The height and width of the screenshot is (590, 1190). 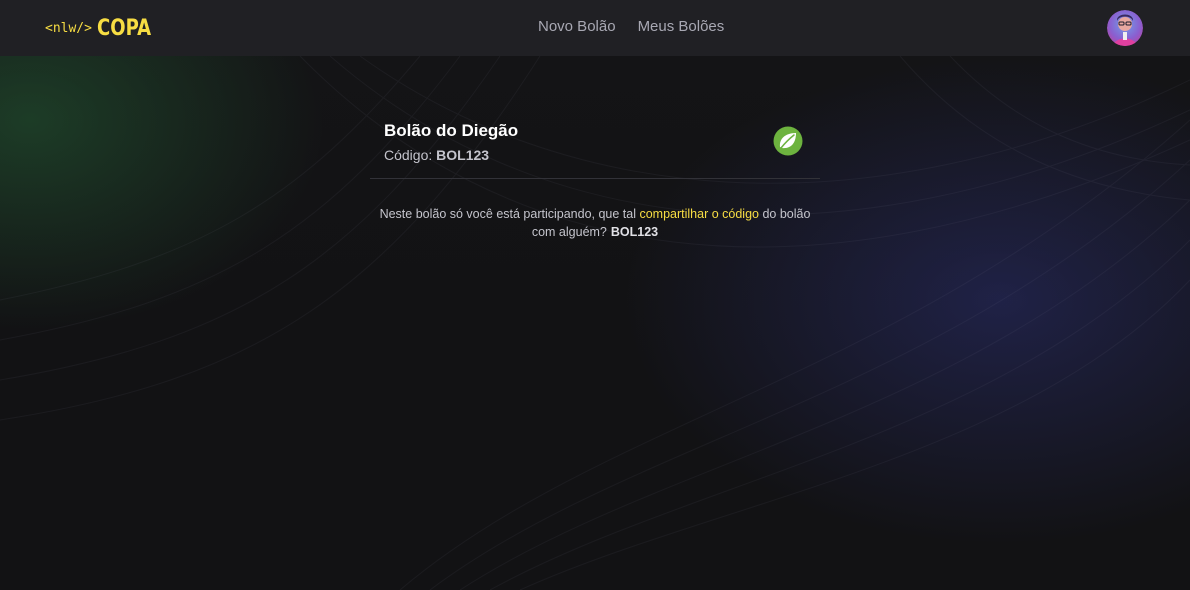 I want to click on share-code-link: compartilhar o código, so click(x=699, y=214).